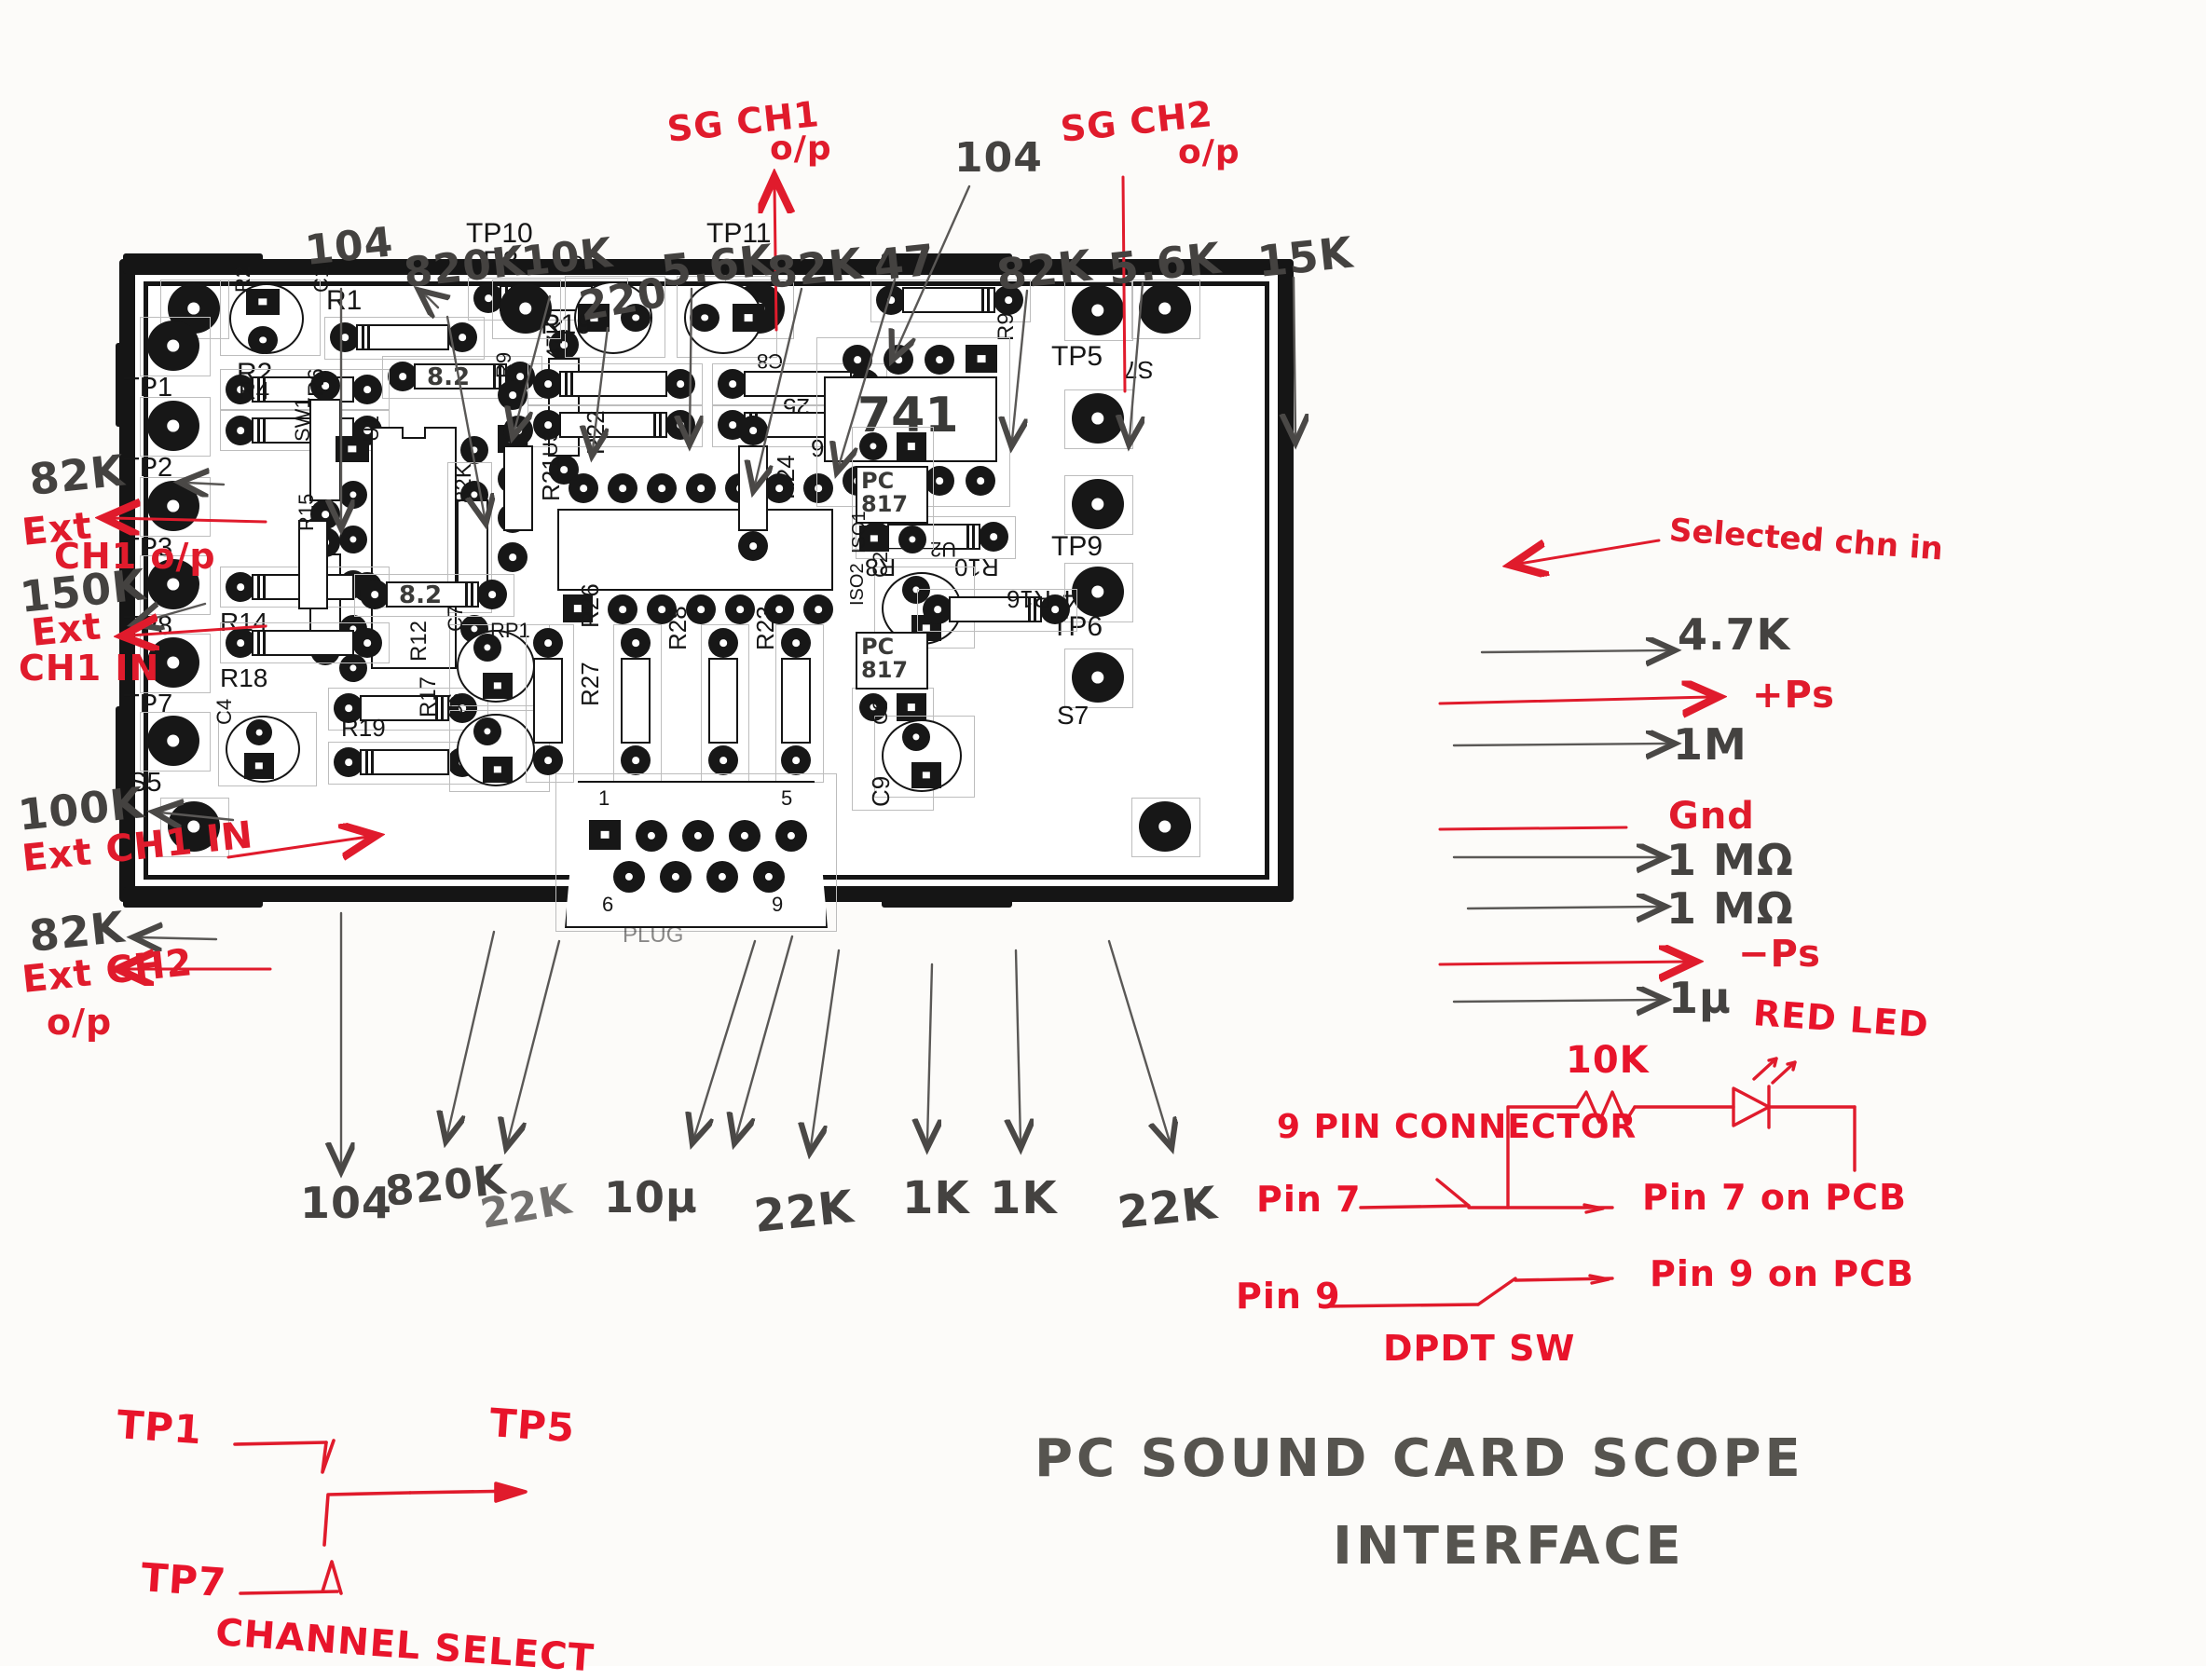  I want to click on opto-iso1-pin1, so click(911, 446).